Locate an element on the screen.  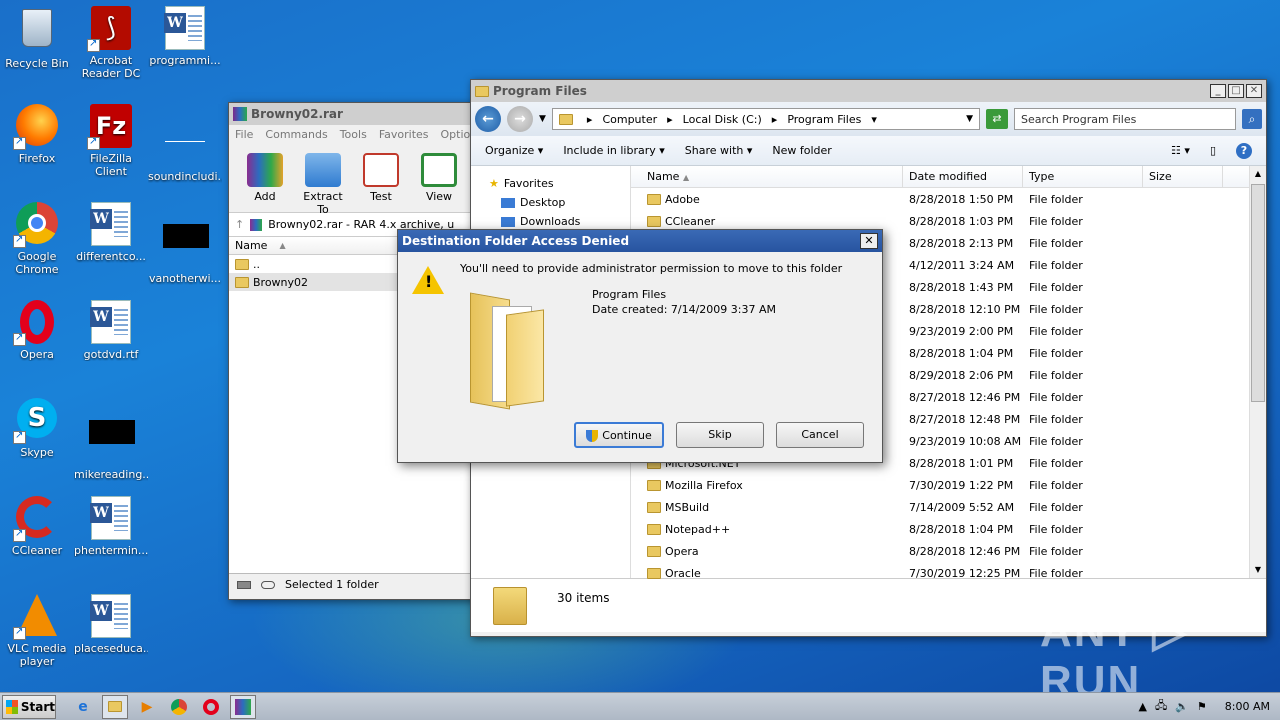
column-header-name: Name ▲ is located at coordinates (767, 176).